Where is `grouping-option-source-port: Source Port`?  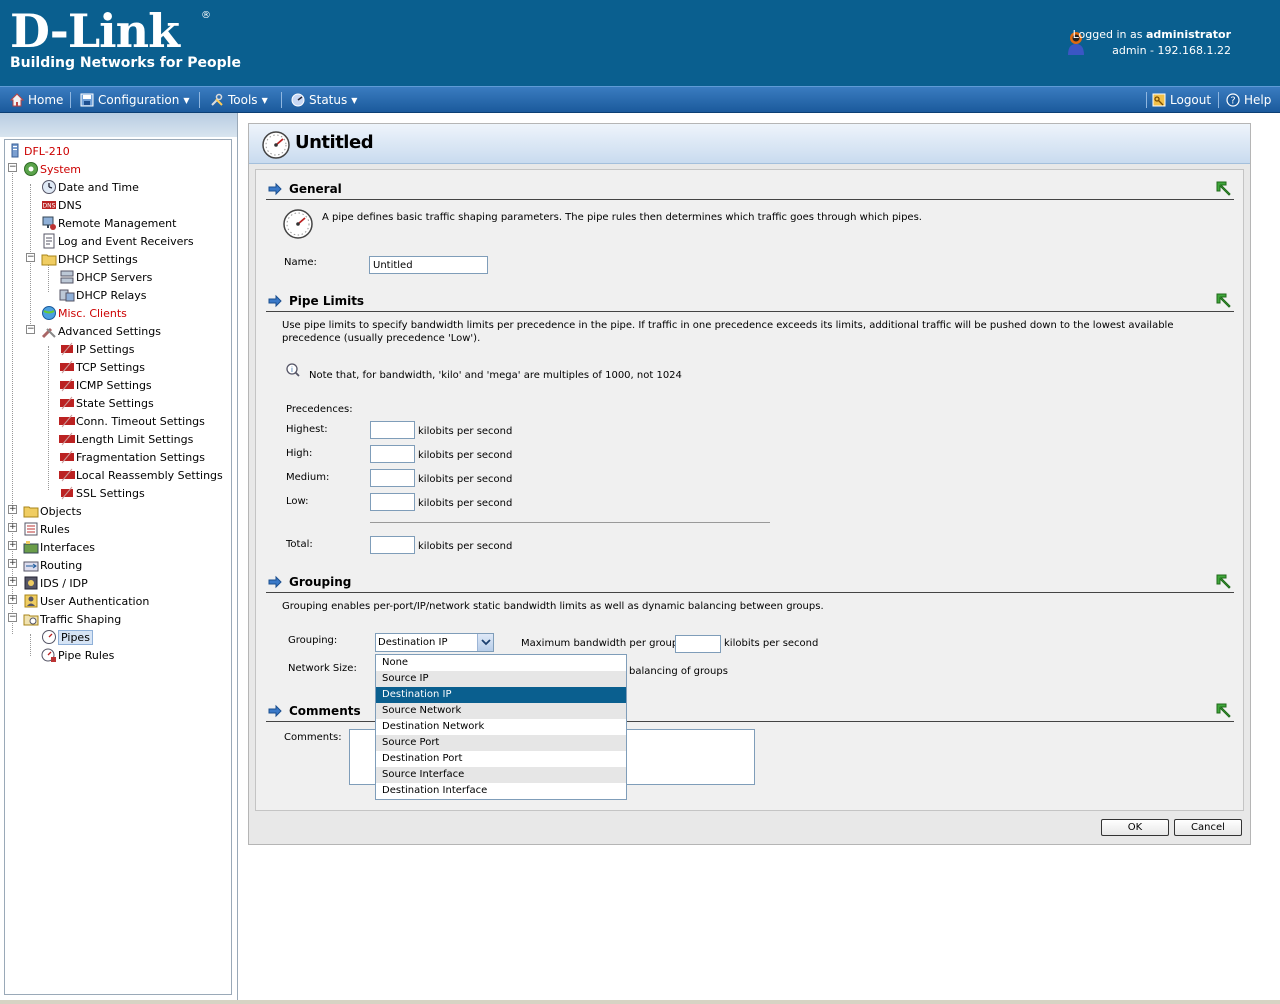
grouping-option-source-port: Source Port is located at coordinates (501, 743).